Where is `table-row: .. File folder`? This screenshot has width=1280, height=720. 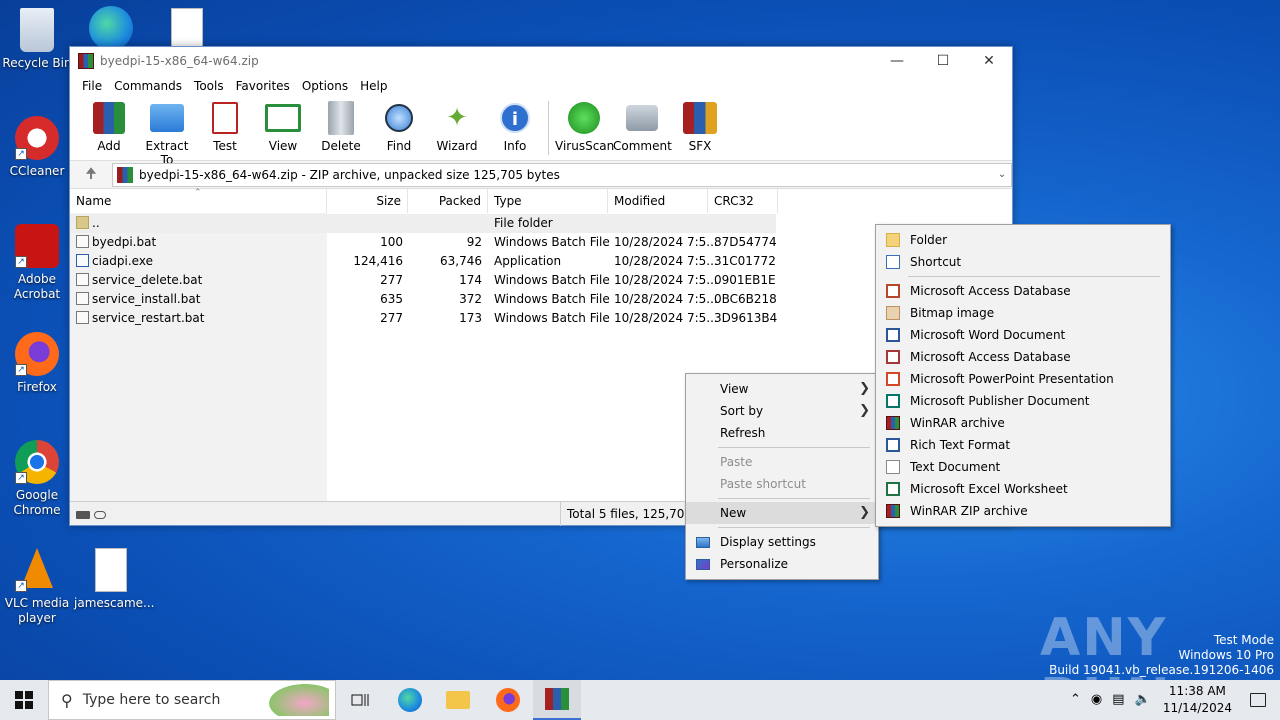
table-row: .. File folder is located at coordinates (423, 223).